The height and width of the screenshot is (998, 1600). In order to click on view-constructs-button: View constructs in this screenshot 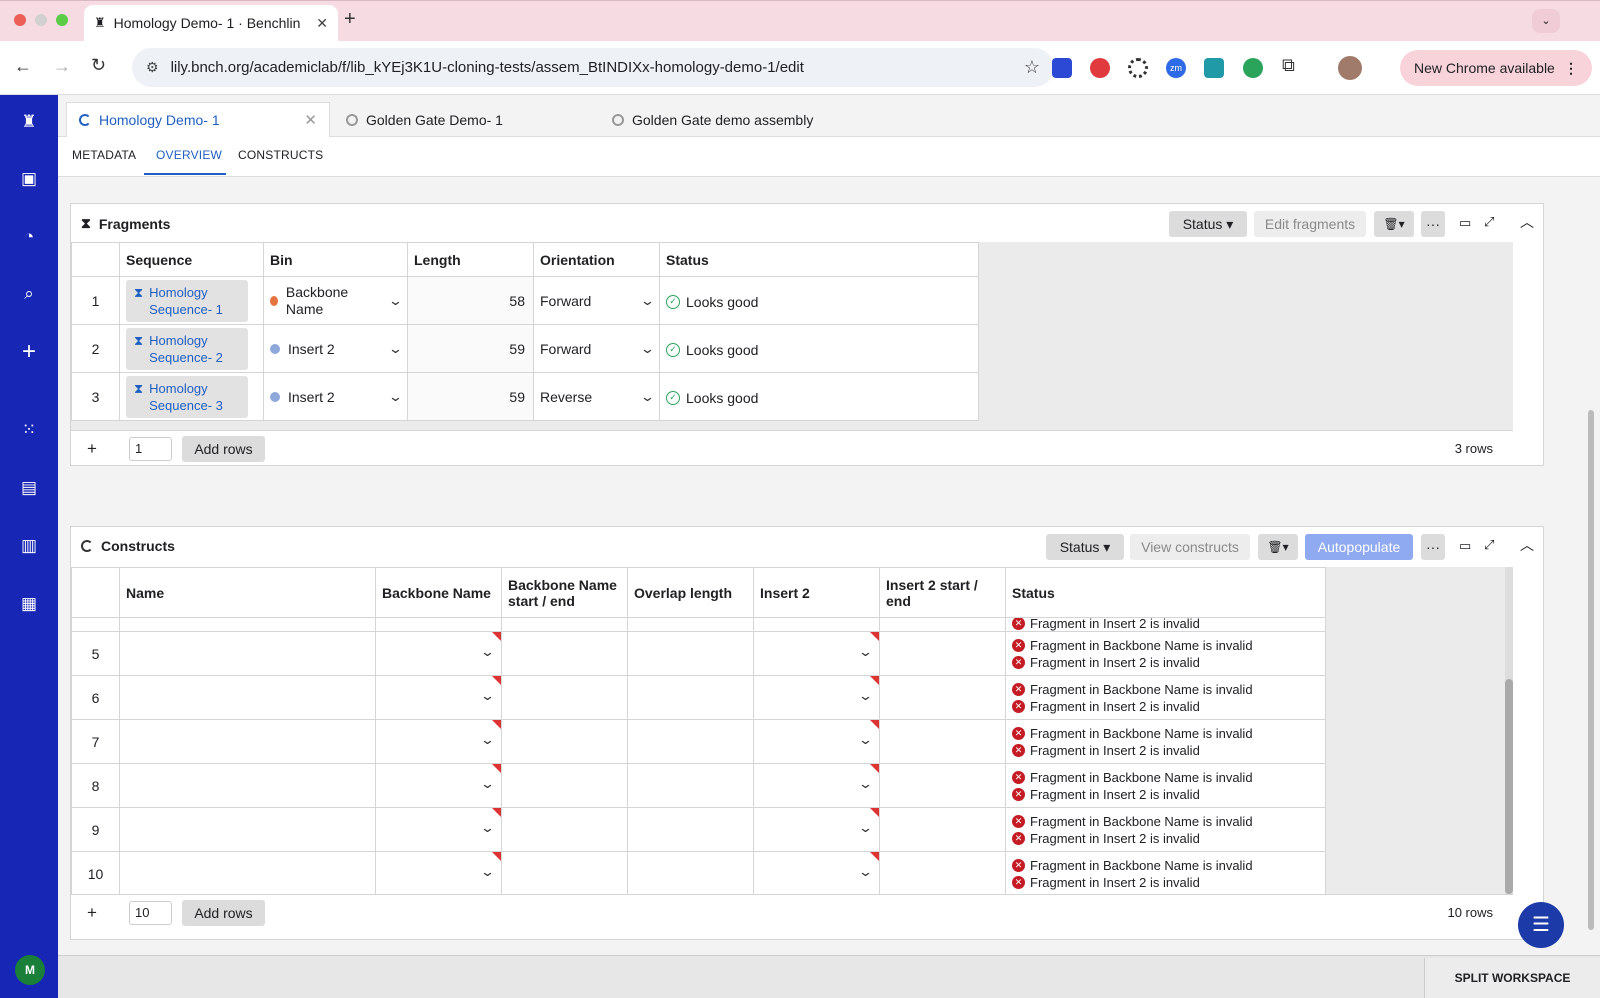, I will do `click(1190, 547)`.